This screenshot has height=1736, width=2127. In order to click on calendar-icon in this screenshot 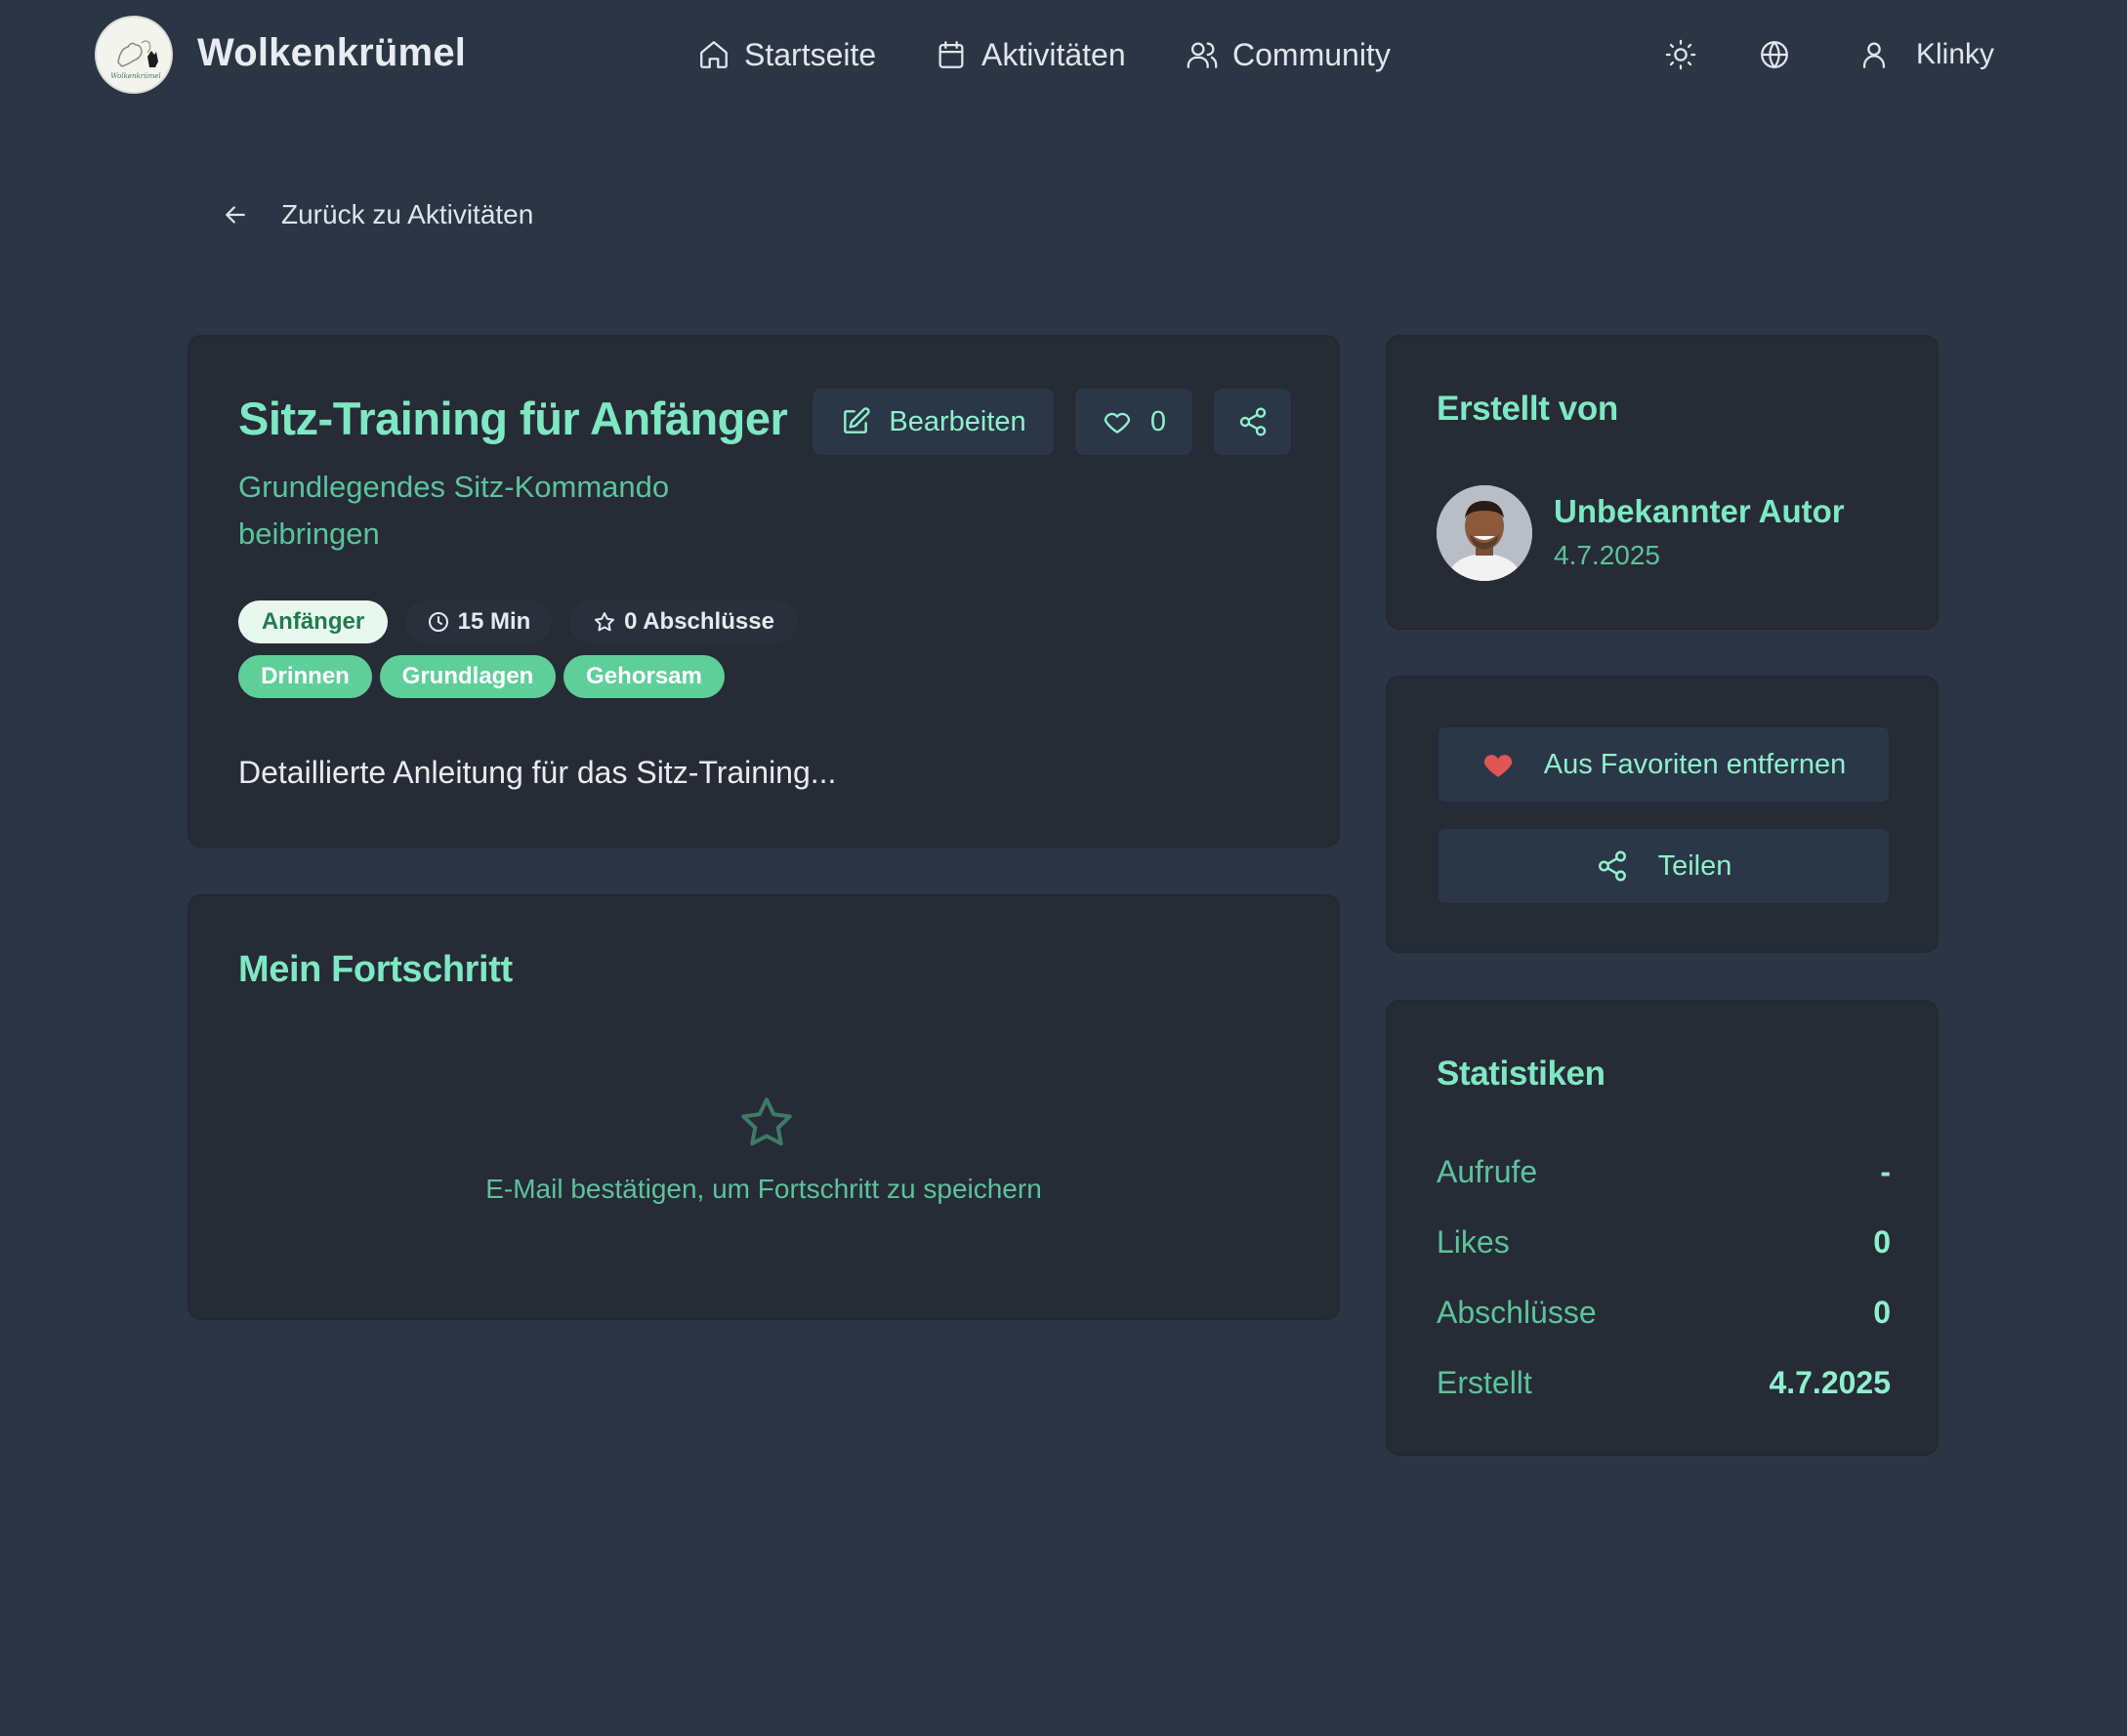, I will do `click(951, 55)`.